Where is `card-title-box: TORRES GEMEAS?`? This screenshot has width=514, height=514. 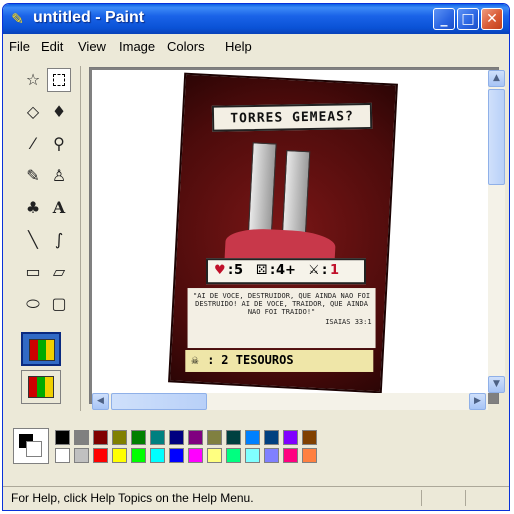 card-title-box: TORRES GEMEAS? is located at coordinates (292, 117).